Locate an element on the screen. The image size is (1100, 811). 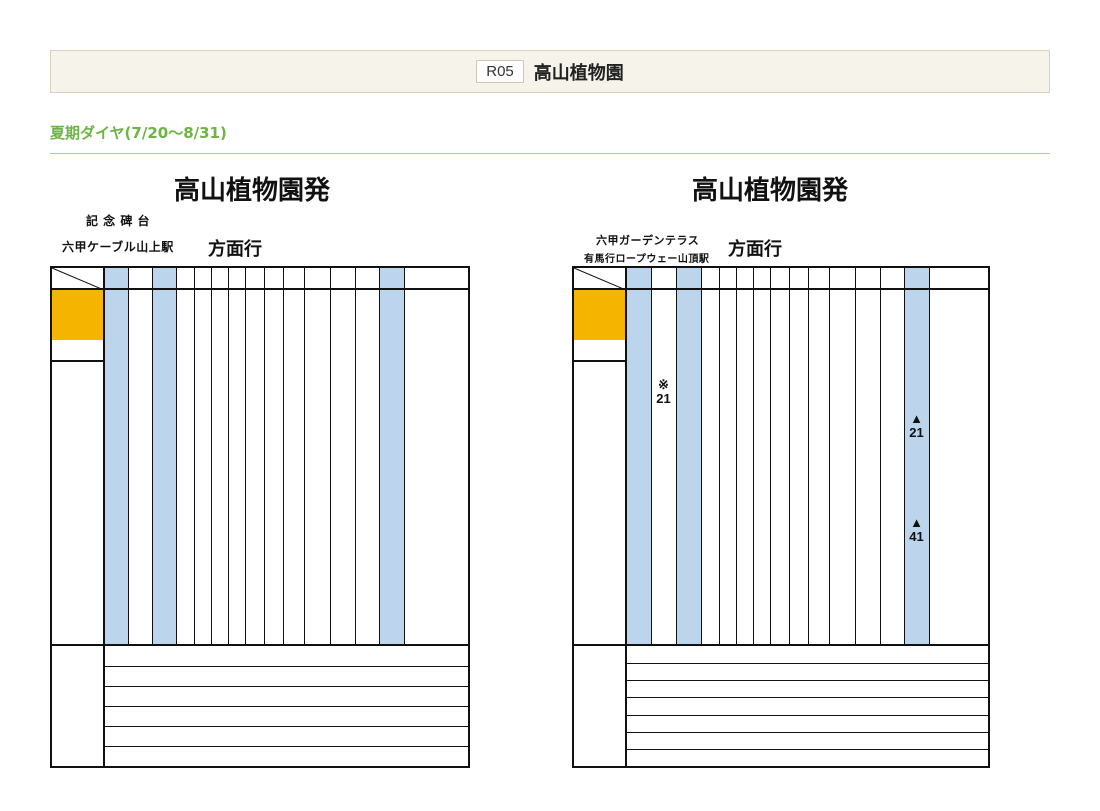
note-mark: ※ is located at coordinates (663, 384).